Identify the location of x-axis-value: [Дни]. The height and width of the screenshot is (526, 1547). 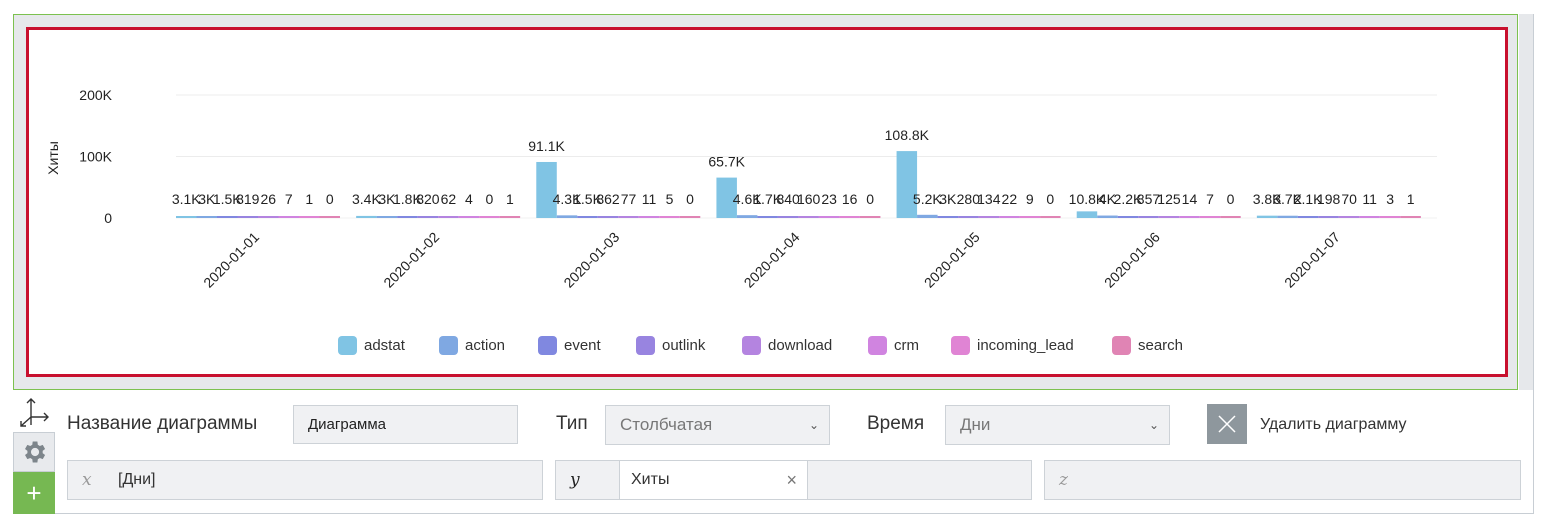
(137, 479).